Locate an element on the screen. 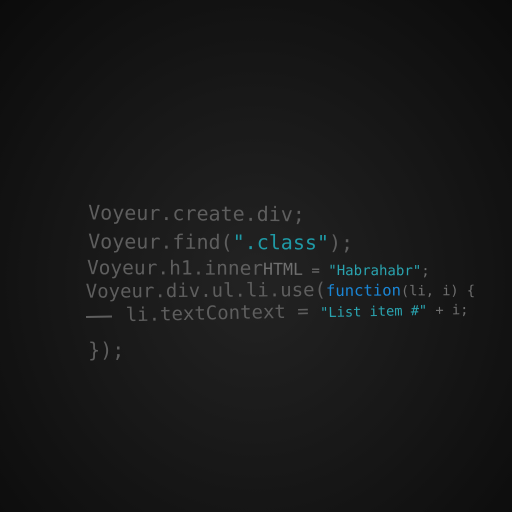 This screenshot has width=512, height=512. code-line-6: }); is located at coordinates (82, 350).